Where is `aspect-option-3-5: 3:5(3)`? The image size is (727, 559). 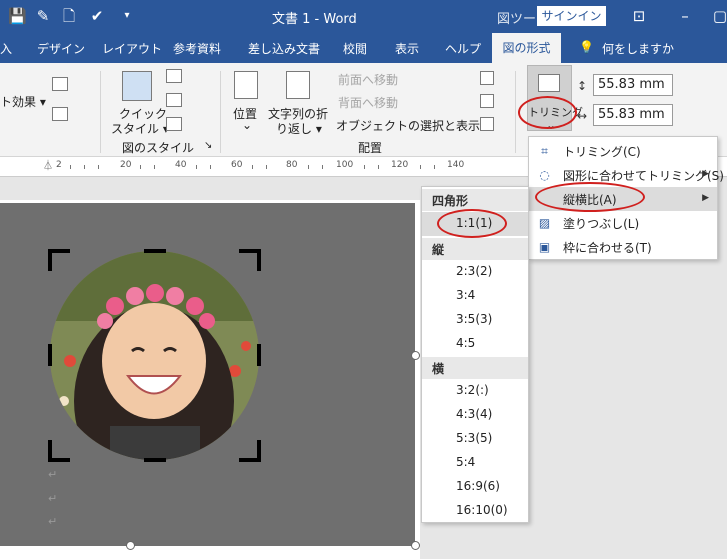
aspect-option-3-5: 3:5(3) is located at coordinates (475, 320).